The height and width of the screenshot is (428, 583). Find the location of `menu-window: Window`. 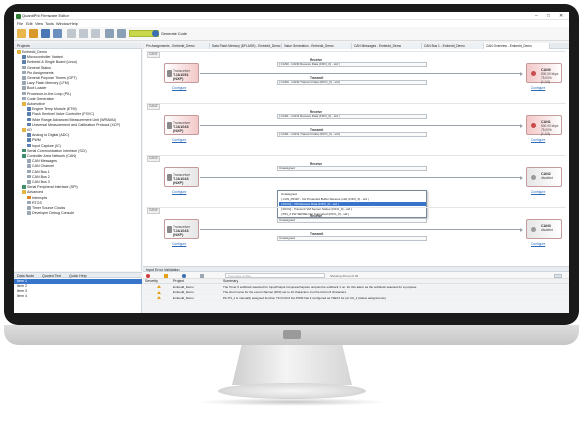

menu-window: Window is located at coordinates (63, 24).